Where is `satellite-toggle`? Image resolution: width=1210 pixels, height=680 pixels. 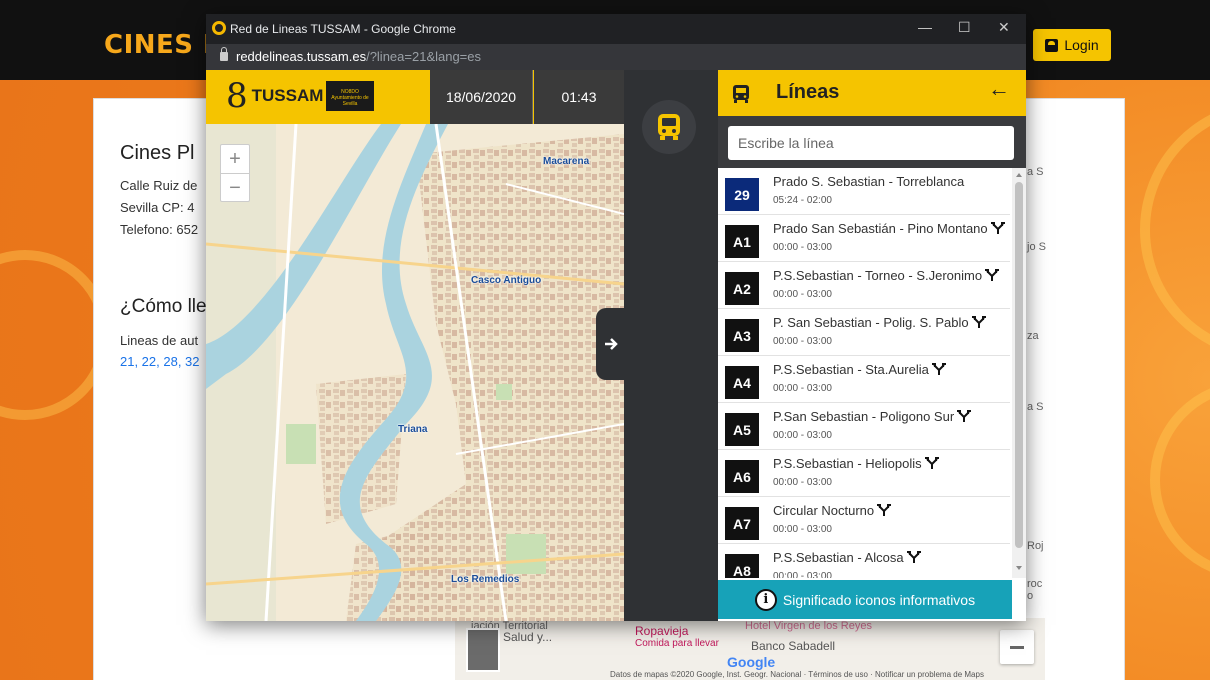 satellite-toggle is located at coordinates (483, 650).